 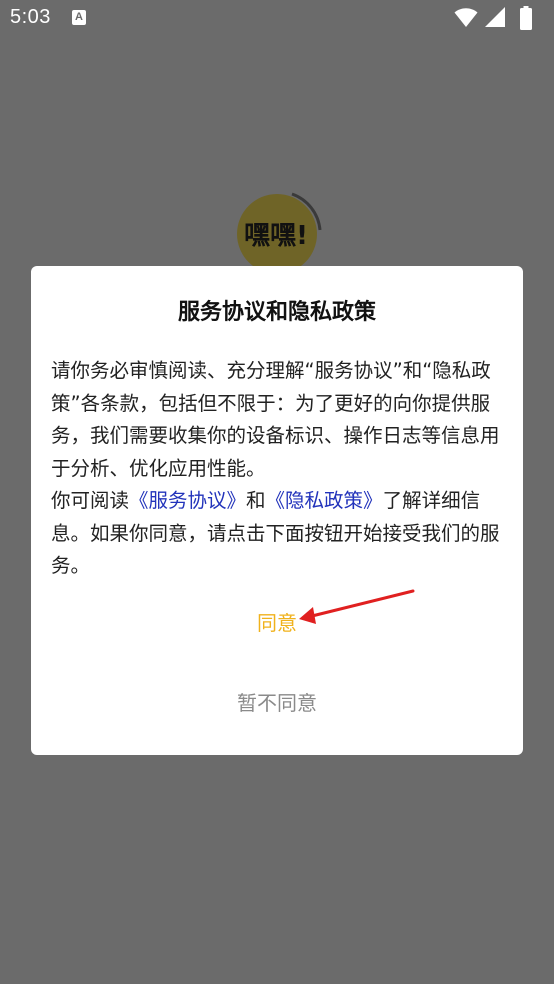 What do you see at coordinates (466, 17) in the screenshot?
I see `wifi-icon` at bounding box center [466, 17].